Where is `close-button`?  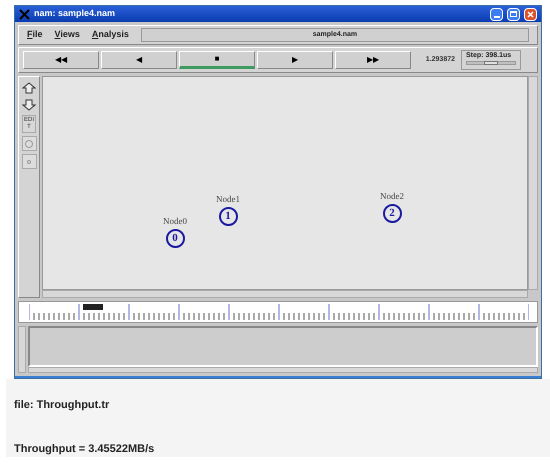
close-button is located at coordinates (530, 14).